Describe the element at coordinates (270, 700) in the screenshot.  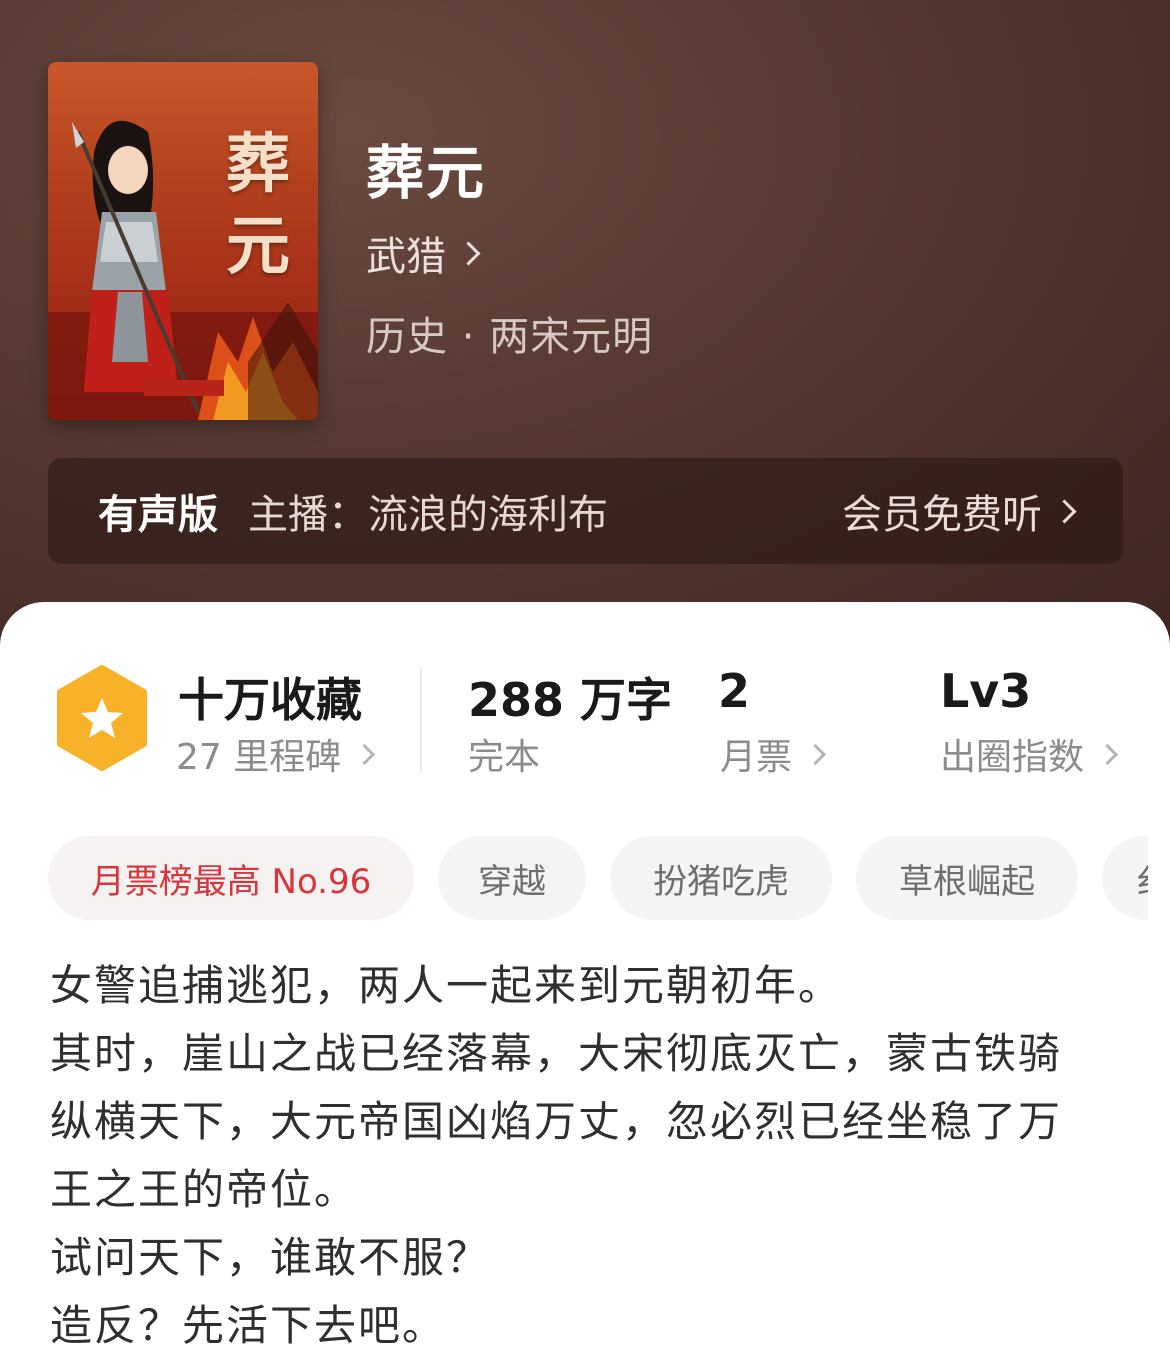
I see `collect-count: 十万收藏` at that location.